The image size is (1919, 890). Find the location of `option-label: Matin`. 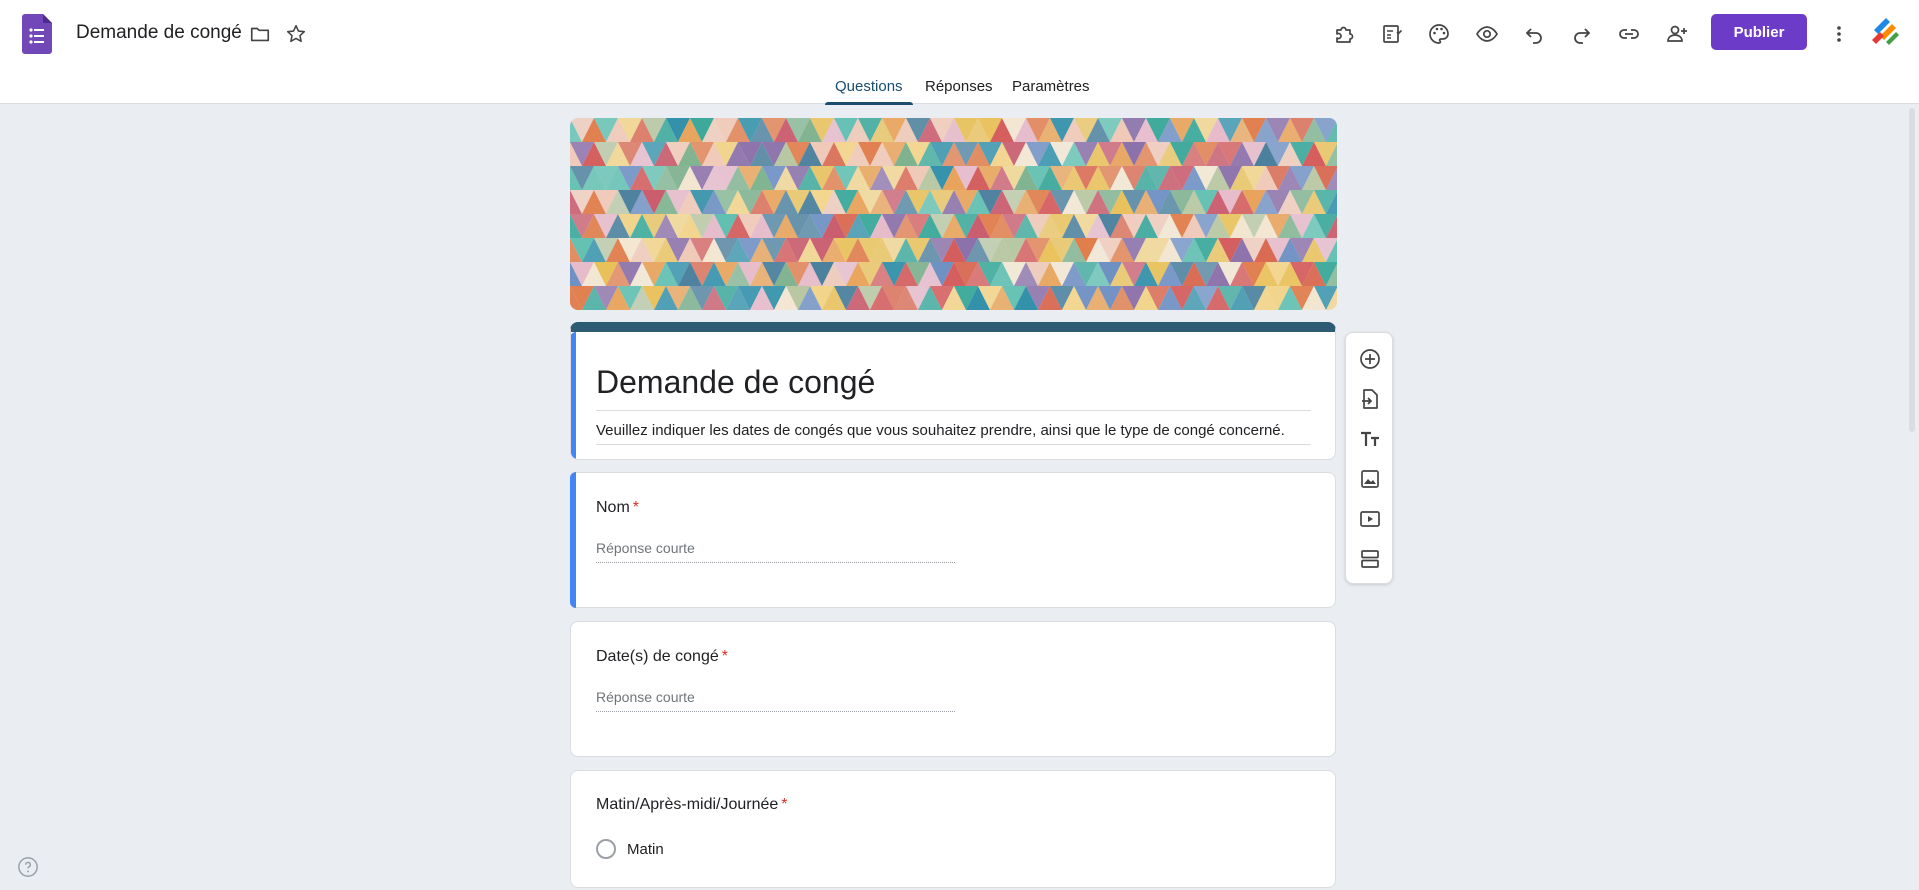

option-label: Matin is located at coordinates (645, 849).